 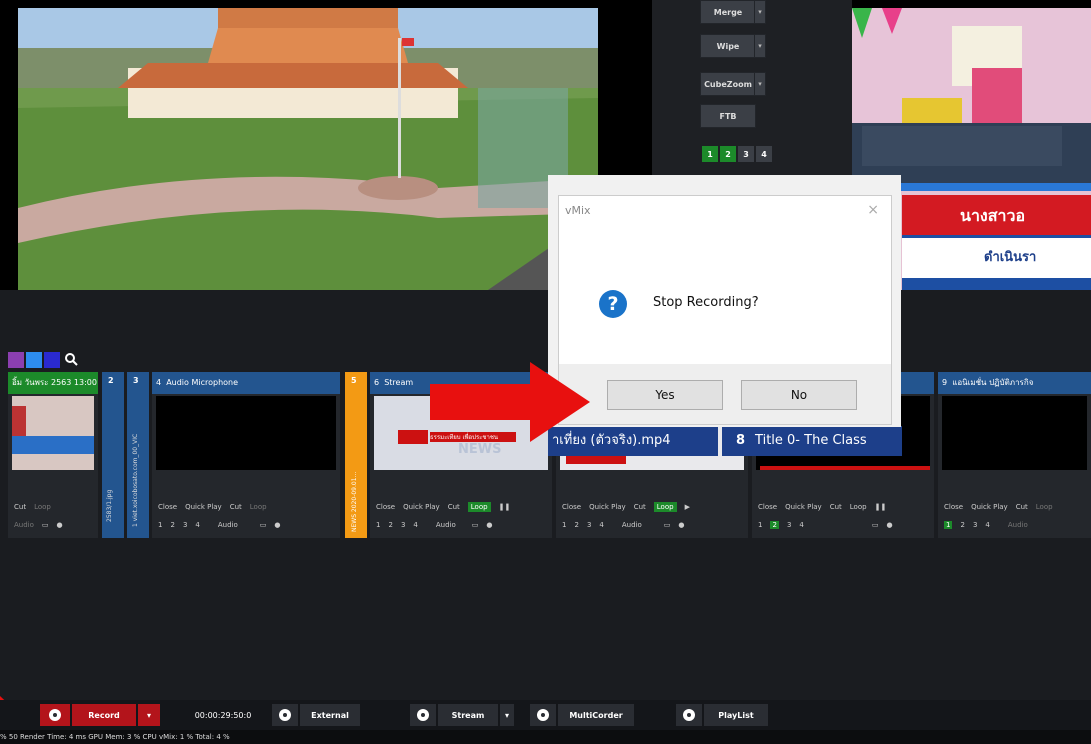 What do you see at coordinates (728, 154) in the screenshot?
I see `overlay-2-button: 2` at bounding box center [728, 154].